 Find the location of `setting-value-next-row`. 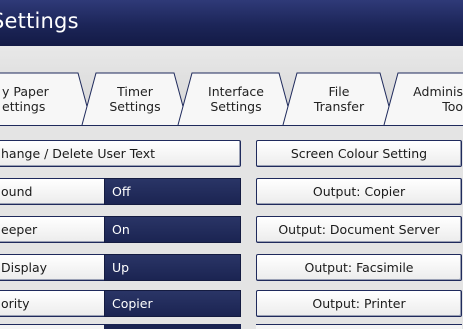

setting-value-next-row is located at coordinates (172, 326).